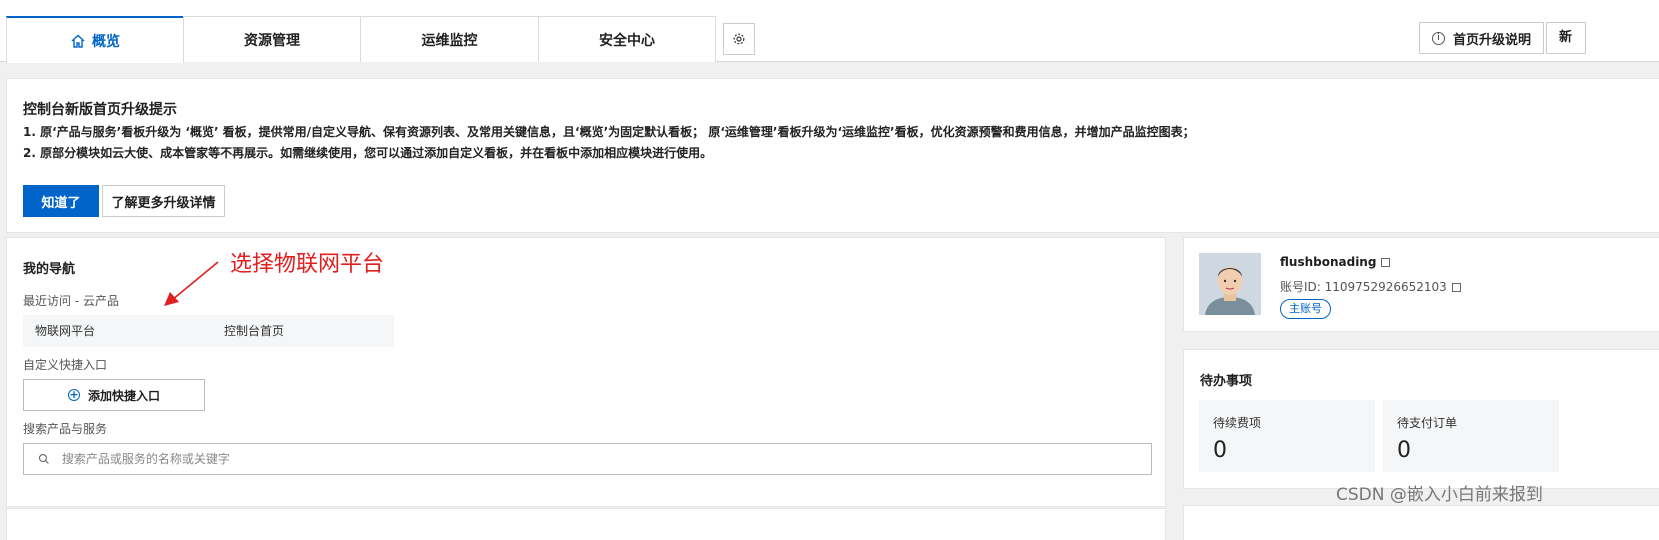 This screenshot has width=1659, height=540. What do you see at coordinates (43, 459) in the screenshot?
I see `search-icon` at bounding box center [43, 459].